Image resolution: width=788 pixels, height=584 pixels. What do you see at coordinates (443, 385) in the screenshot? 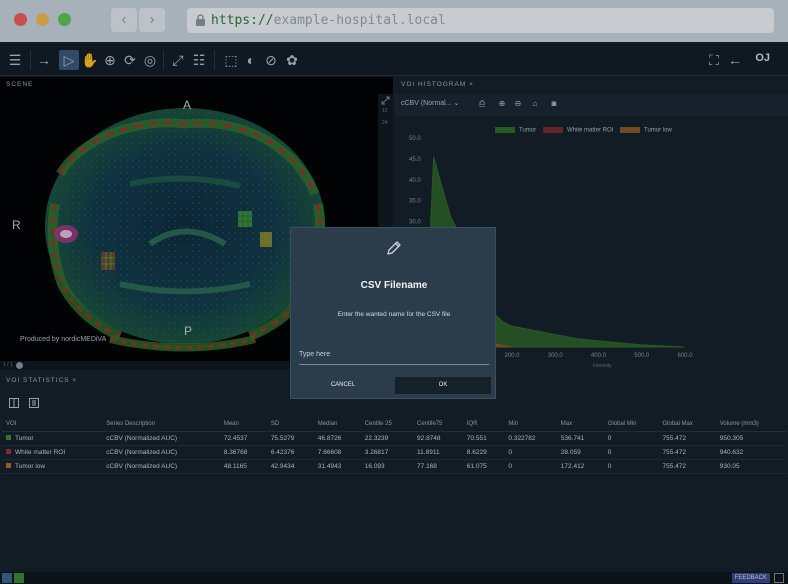
I see `ok-button: OK` at bounding box center [443, 385].